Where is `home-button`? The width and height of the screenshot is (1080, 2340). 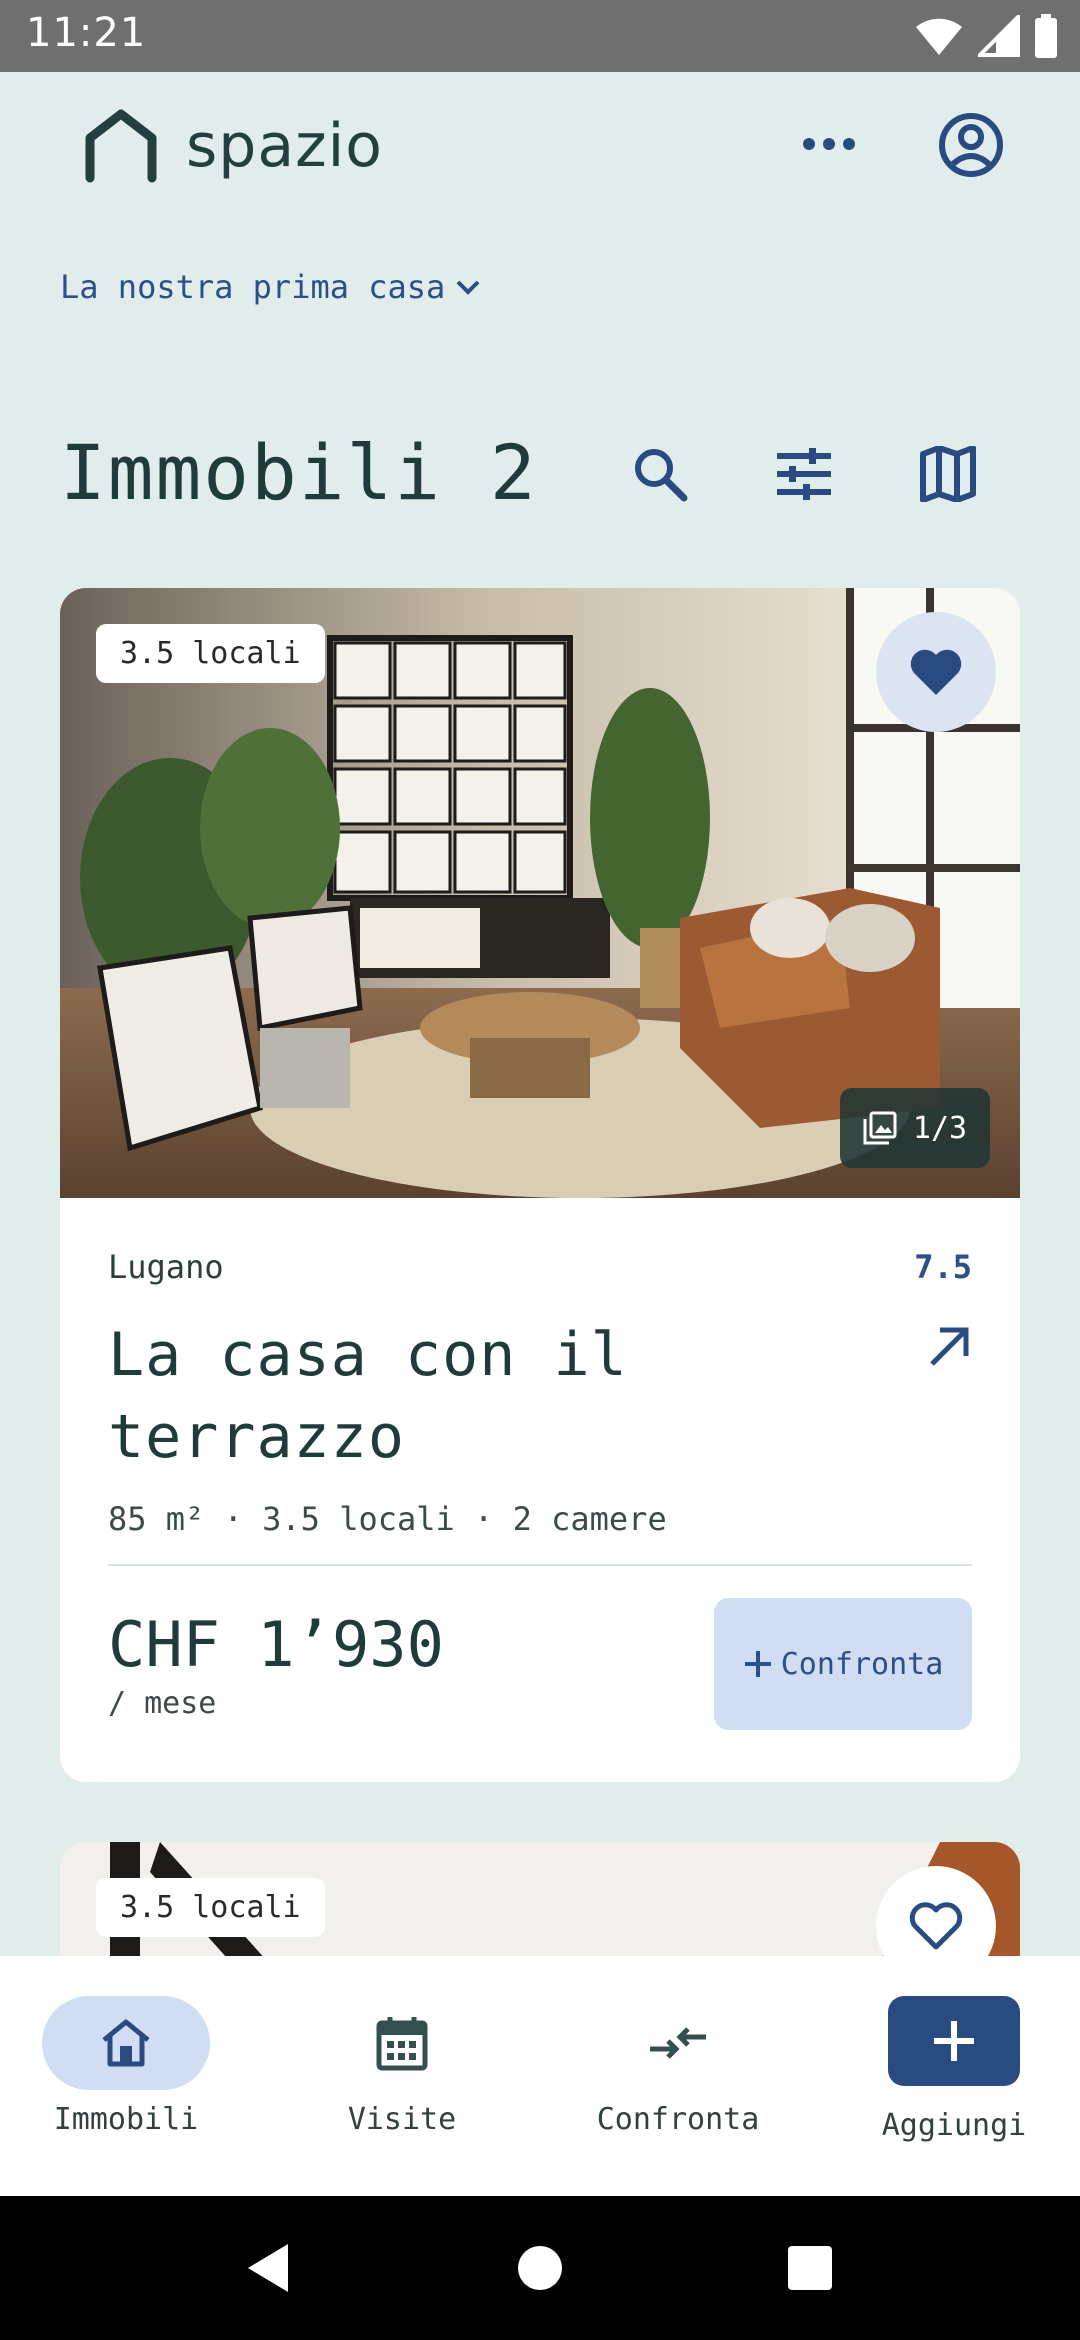
home-button is located at coordinates (540, 2268).